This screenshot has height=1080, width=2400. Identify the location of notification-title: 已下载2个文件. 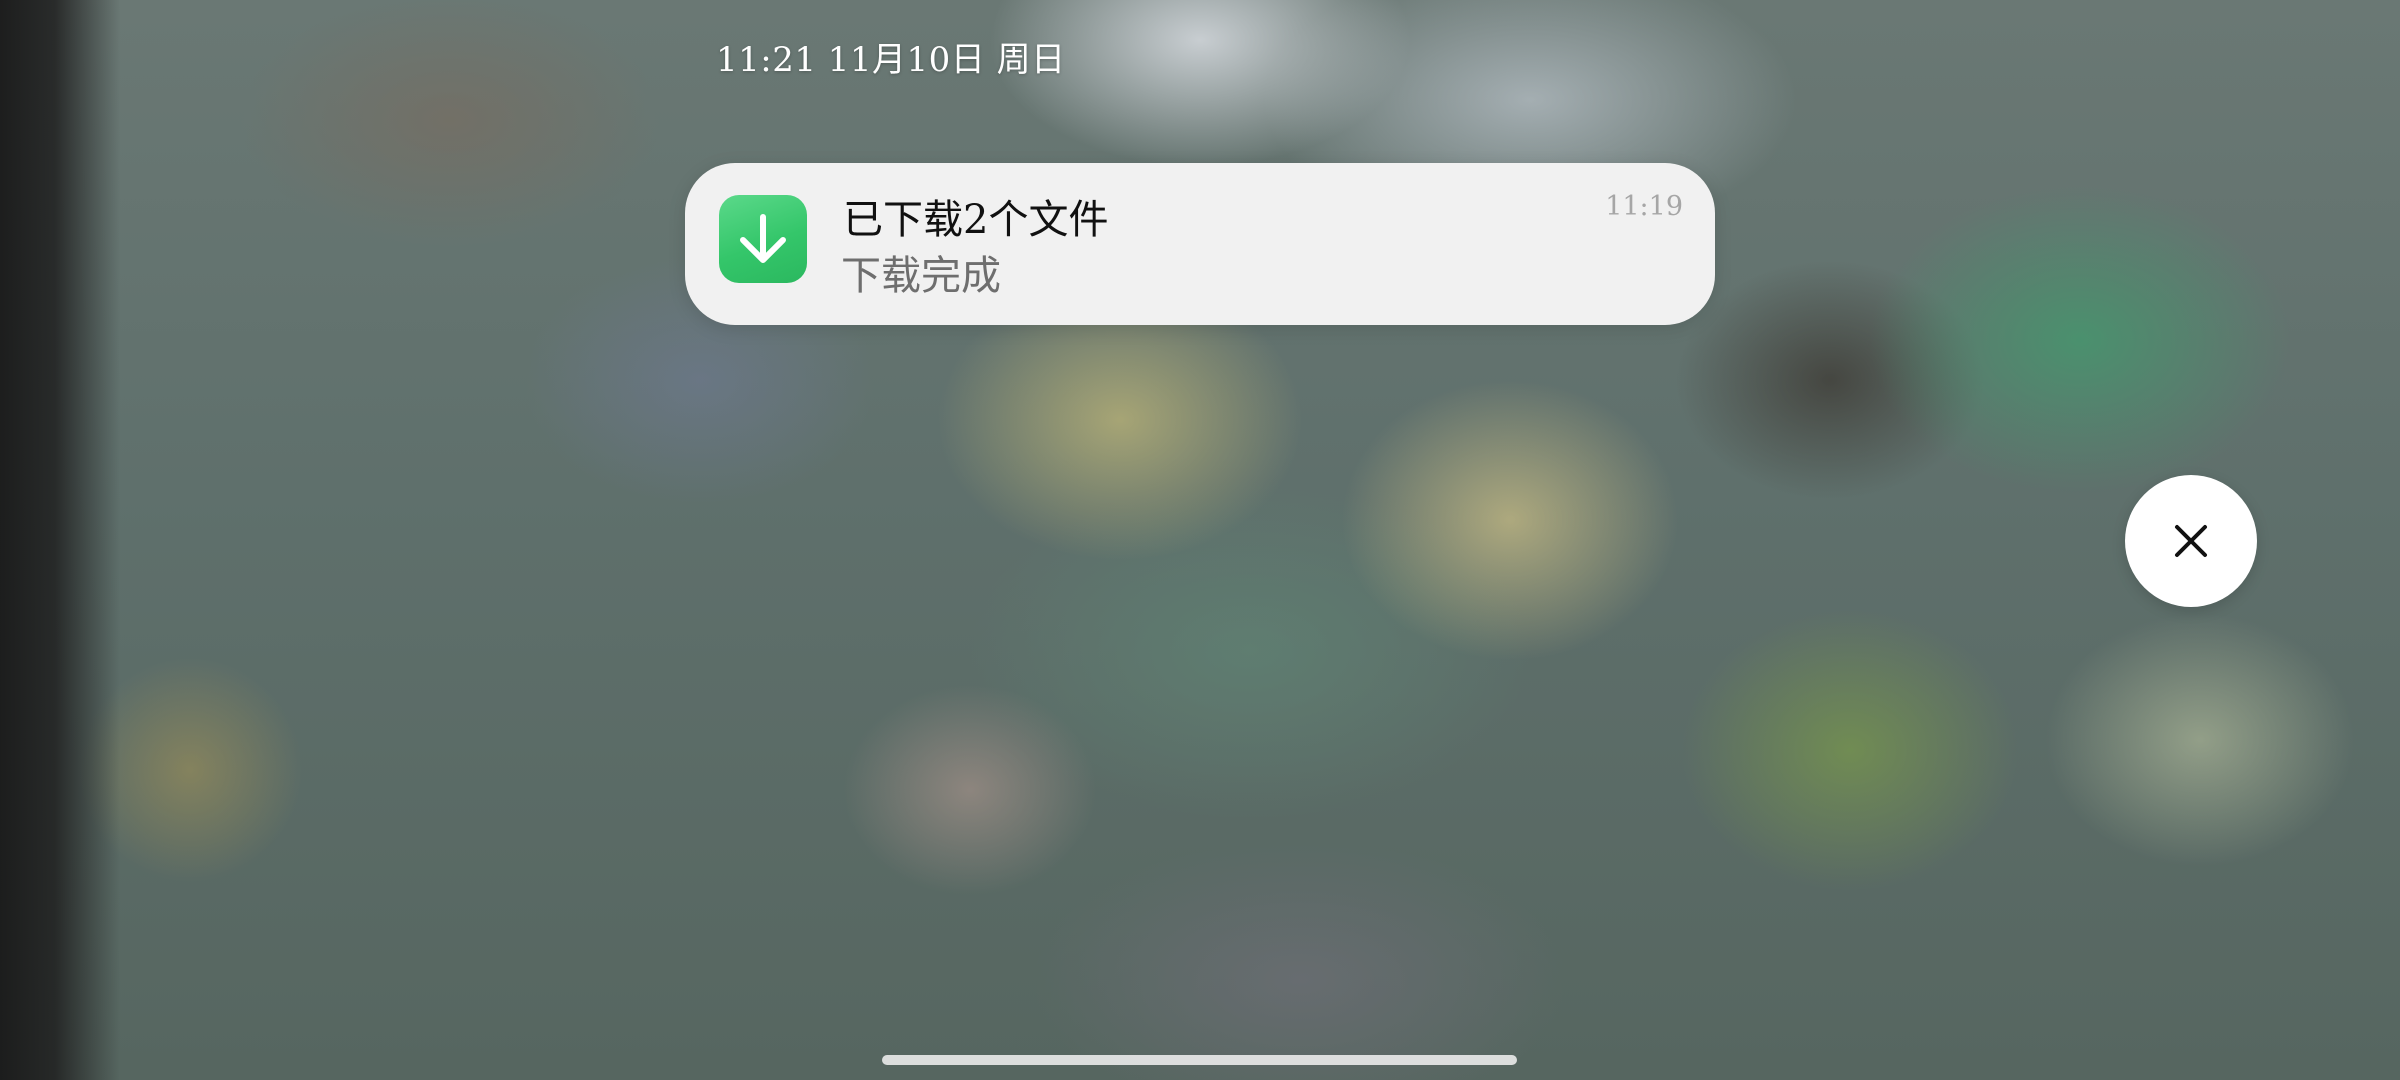
(976, 220).